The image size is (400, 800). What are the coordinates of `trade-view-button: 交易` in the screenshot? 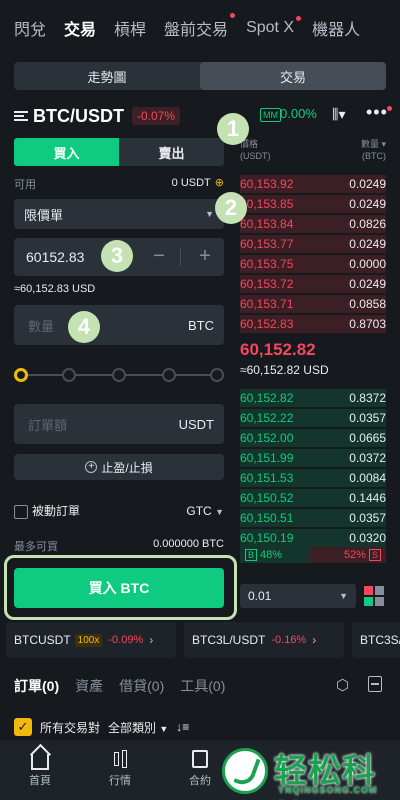 It's located at (293, 76).